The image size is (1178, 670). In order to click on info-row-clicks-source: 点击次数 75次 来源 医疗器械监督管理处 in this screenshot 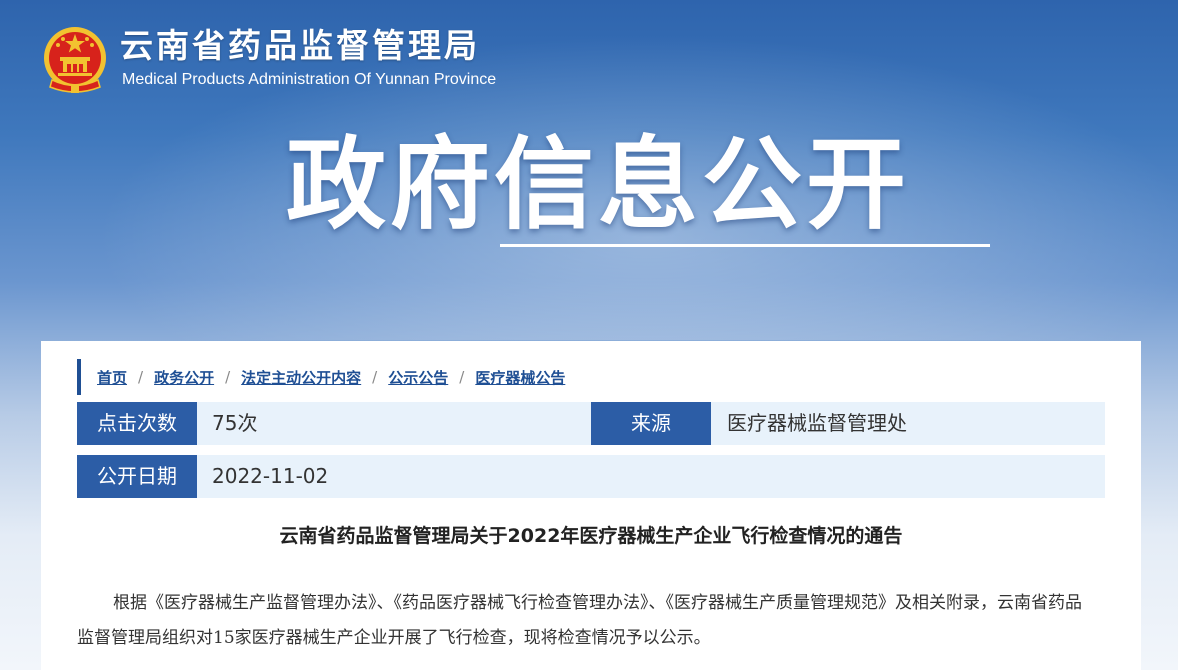, I will do `click(591, 423)`.